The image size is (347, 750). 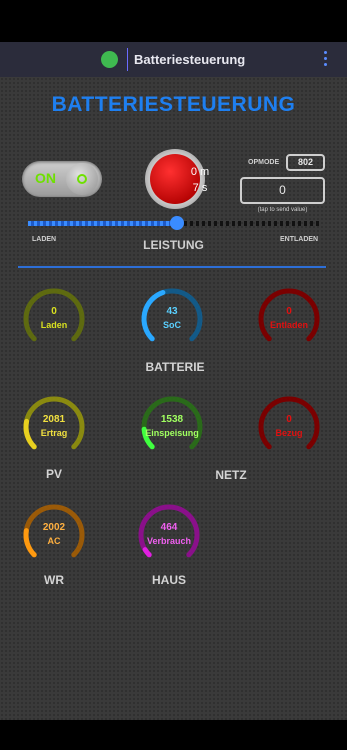 What do you see at coordinates (176, 223) in the screenshot?
I see `power-slider-thumb` at bounding box center [176, 223].